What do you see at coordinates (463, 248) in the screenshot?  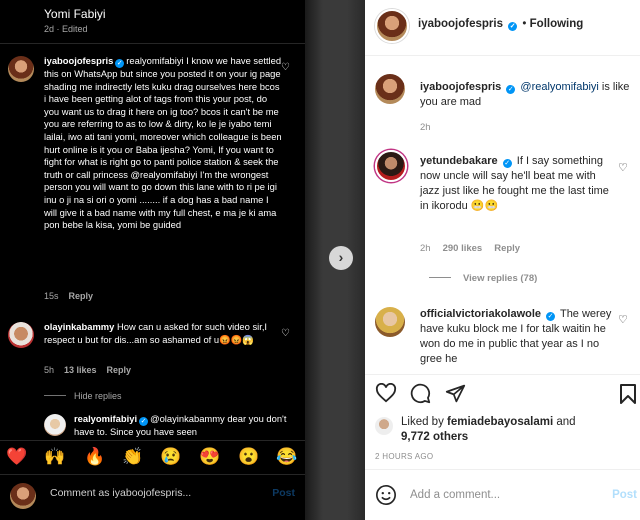 I see `comment-likes: 290 likes` at bounding box center [463, 248].